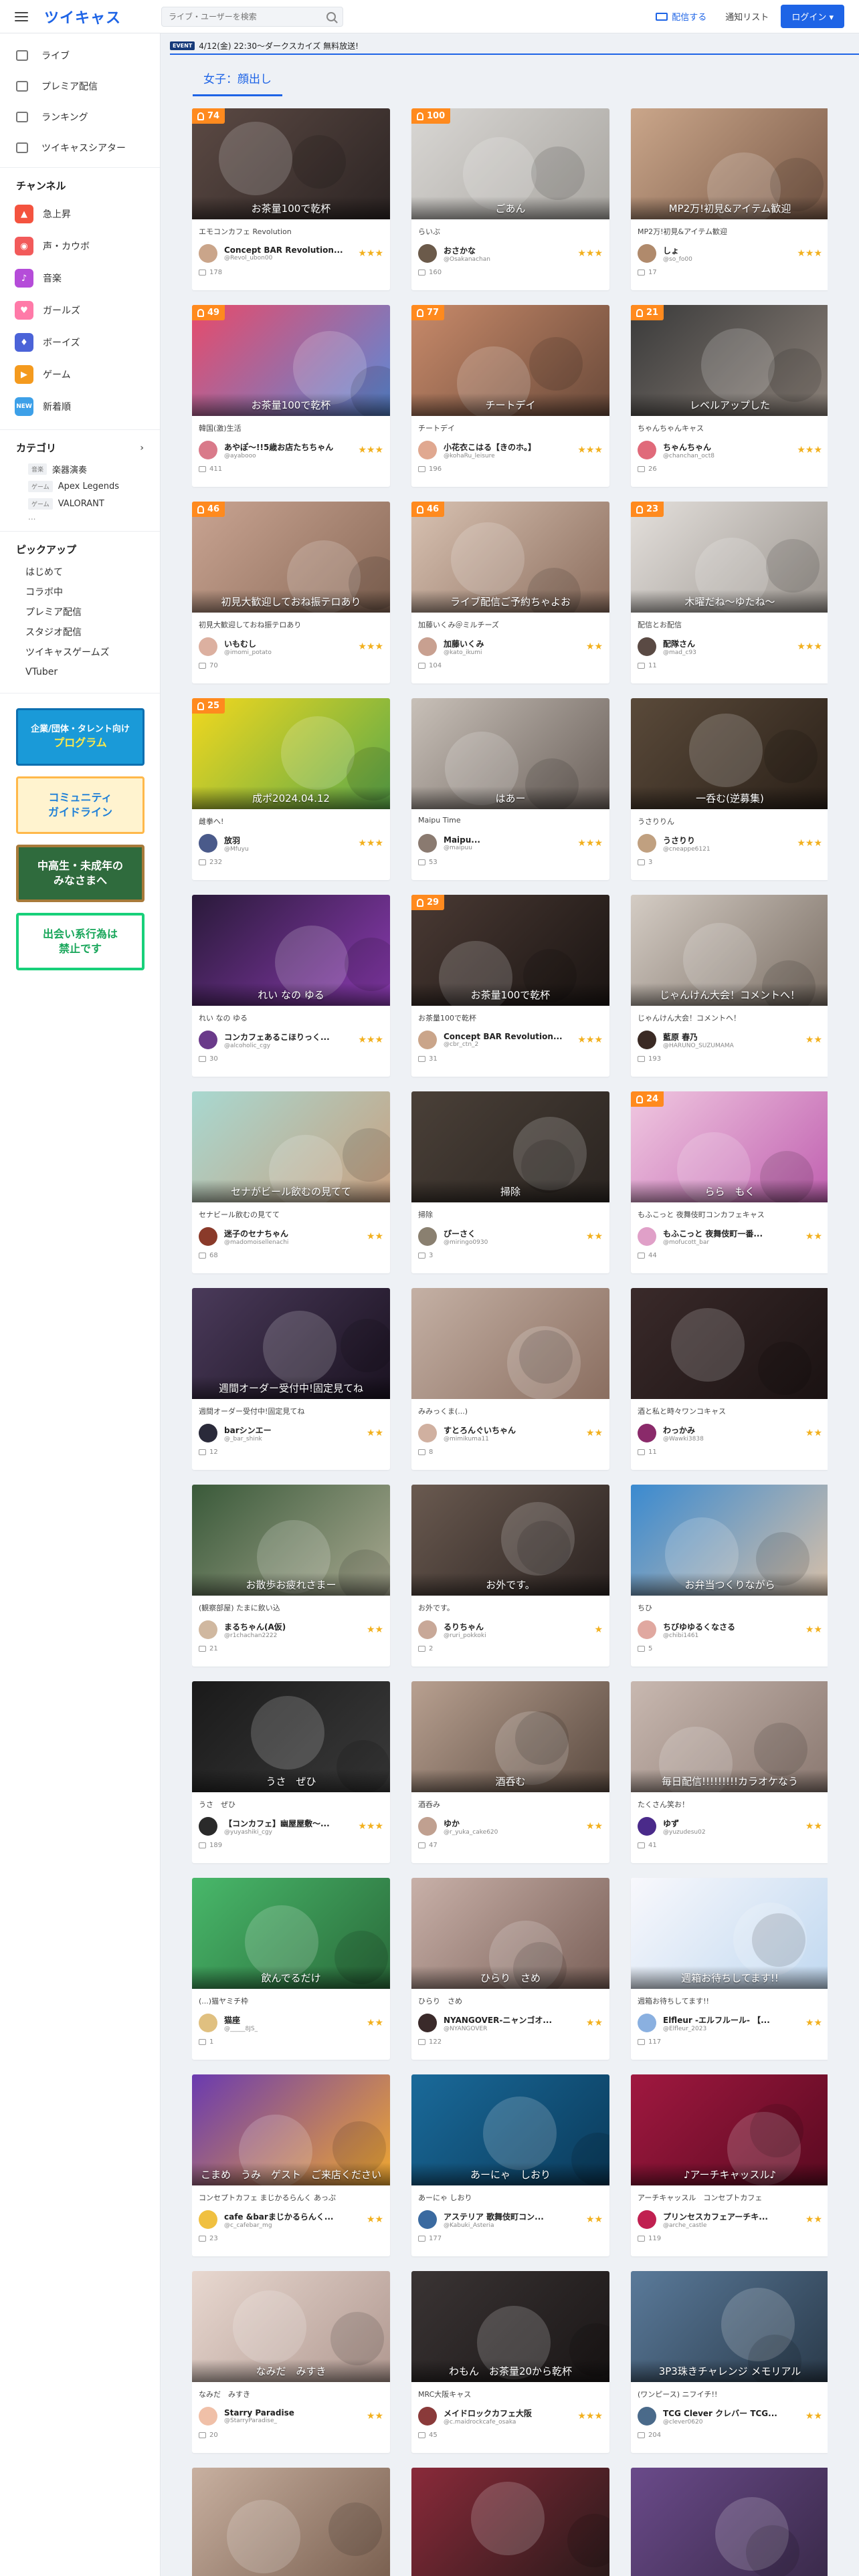 The width and height of the screenshot is (859, 2576). Describe the element at coordinates (80, 375) in the screenshot. I see `channel-item-game: ▶ ゲーム` at that location.